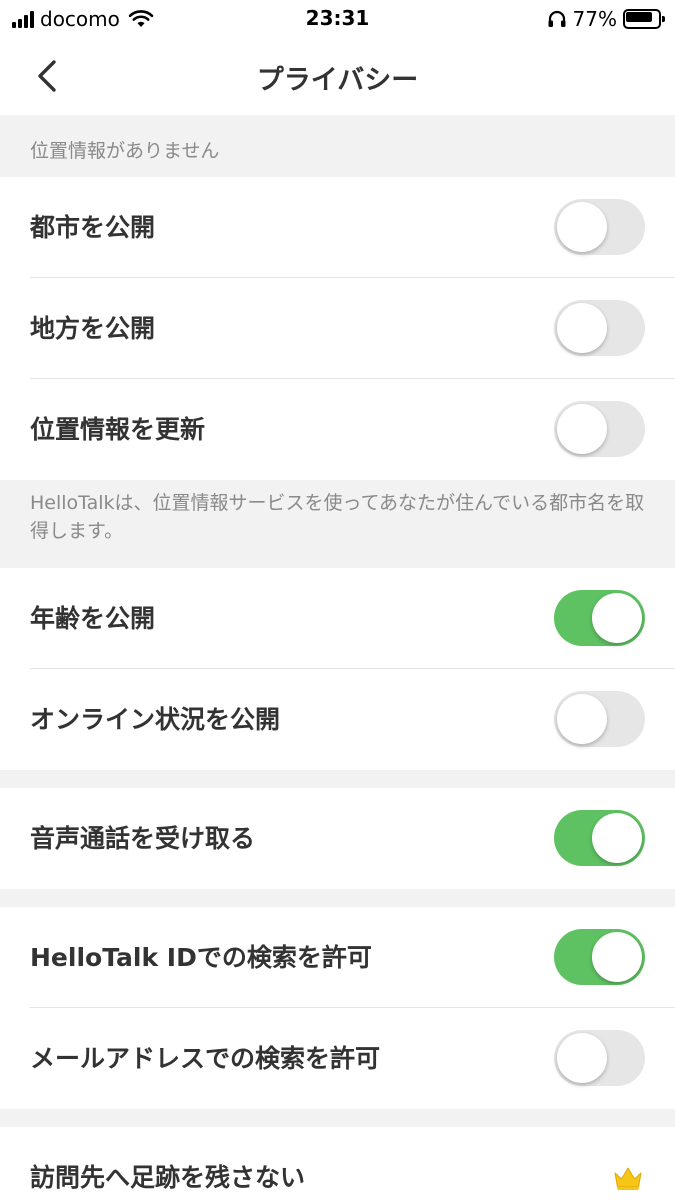  Describe the element at coordinates (599, 328) in the screenshot. I see `toggle-show-region` at that location.